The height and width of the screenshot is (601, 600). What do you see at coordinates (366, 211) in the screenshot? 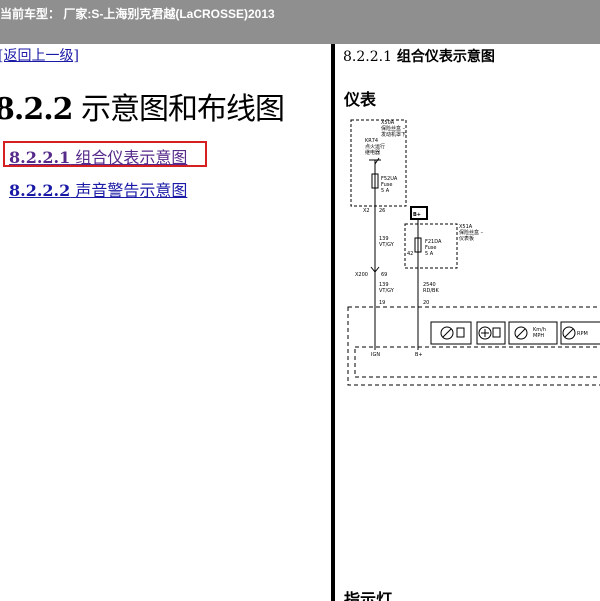
I see `diagram-label: X2` at bounding box center [366, 211].